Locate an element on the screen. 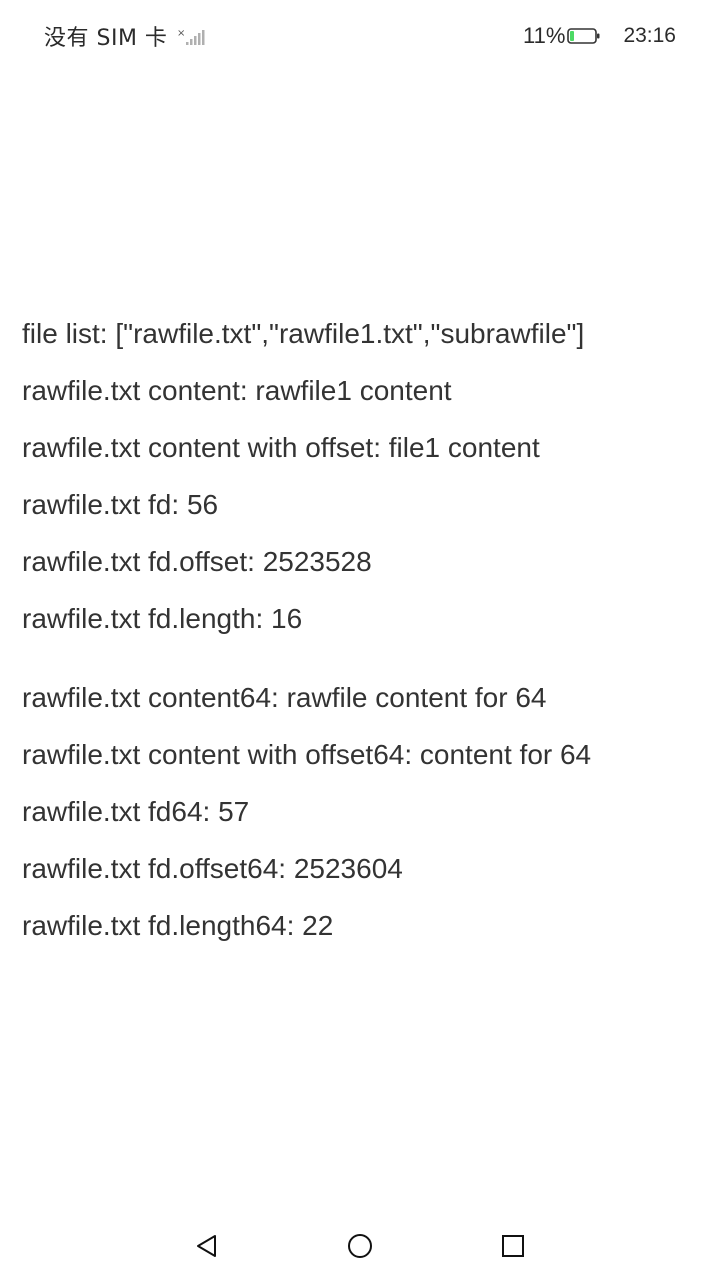  battery-percent: 11% is located at coordinates (544, 35).